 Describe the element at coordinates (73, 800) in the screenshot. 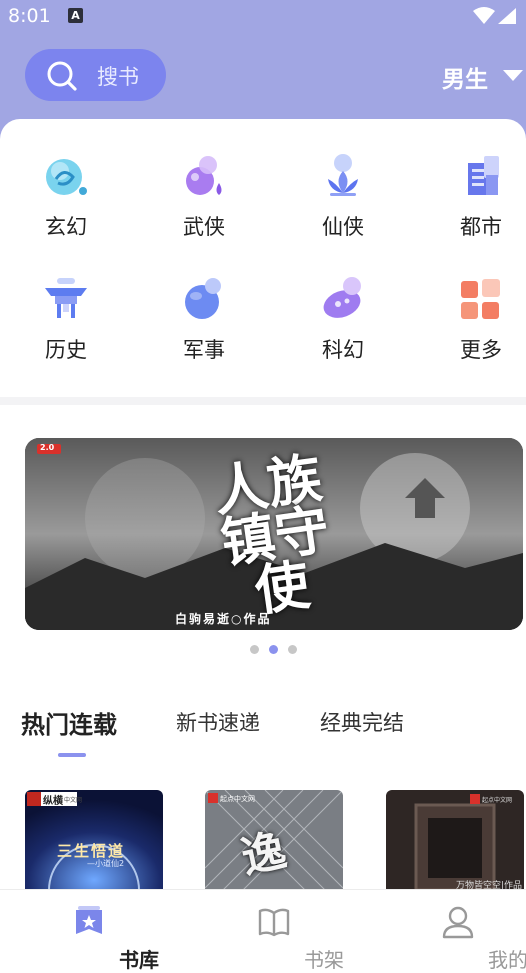

I see `book-publisher-sub: 中文网` at that location.